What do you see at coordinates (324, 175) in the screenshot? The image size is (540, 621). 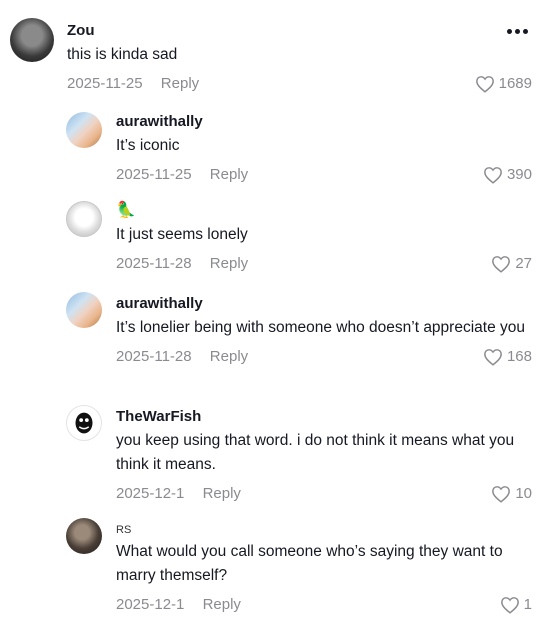 I see `comment-meta: 2025-11-25 Reply 390` at bounding box center [324, 175].